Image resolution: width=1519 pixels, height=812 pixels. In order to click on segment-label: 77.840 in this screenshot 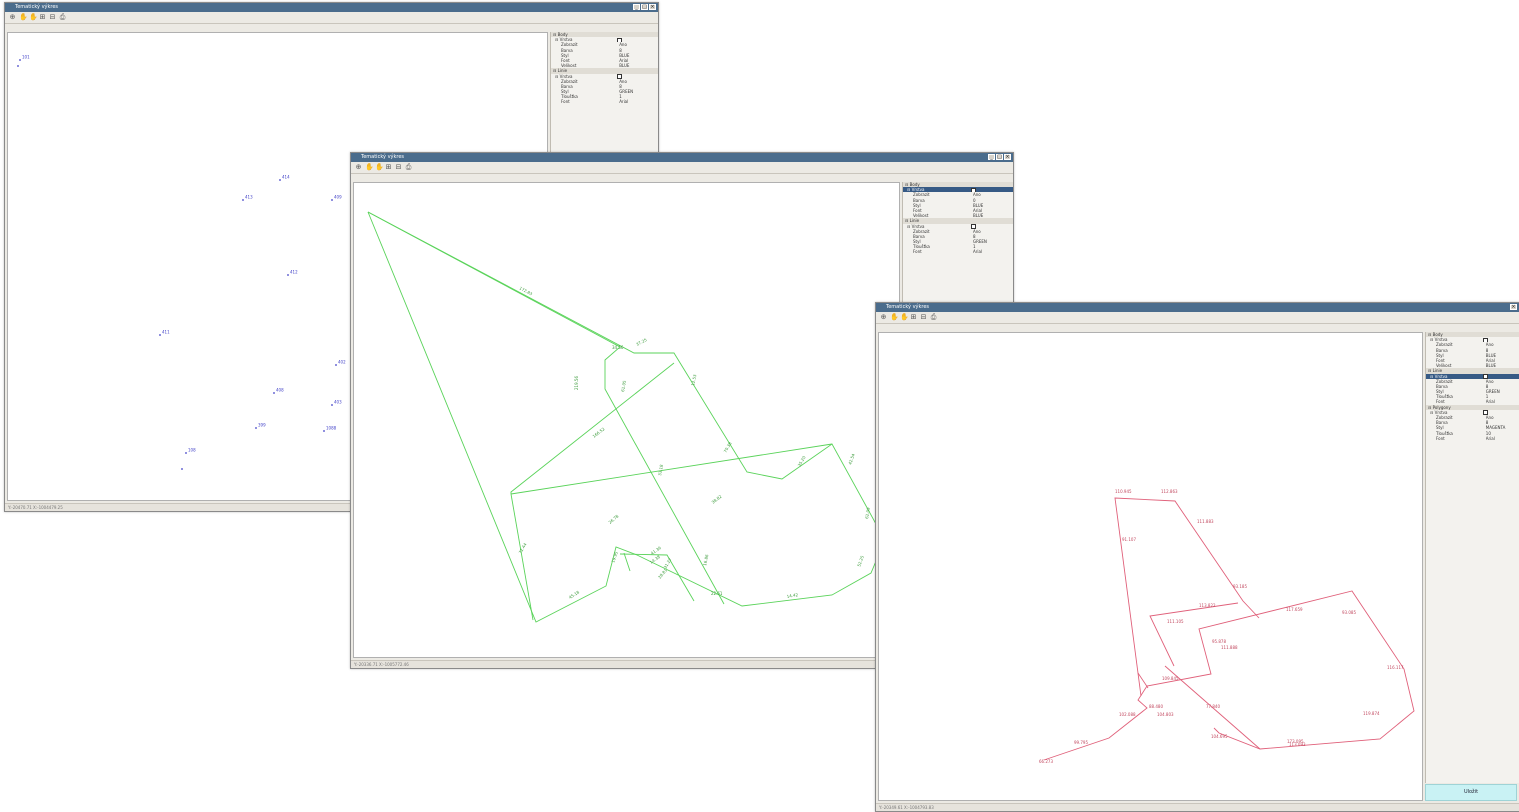, I will do `click(1213, 706)`.